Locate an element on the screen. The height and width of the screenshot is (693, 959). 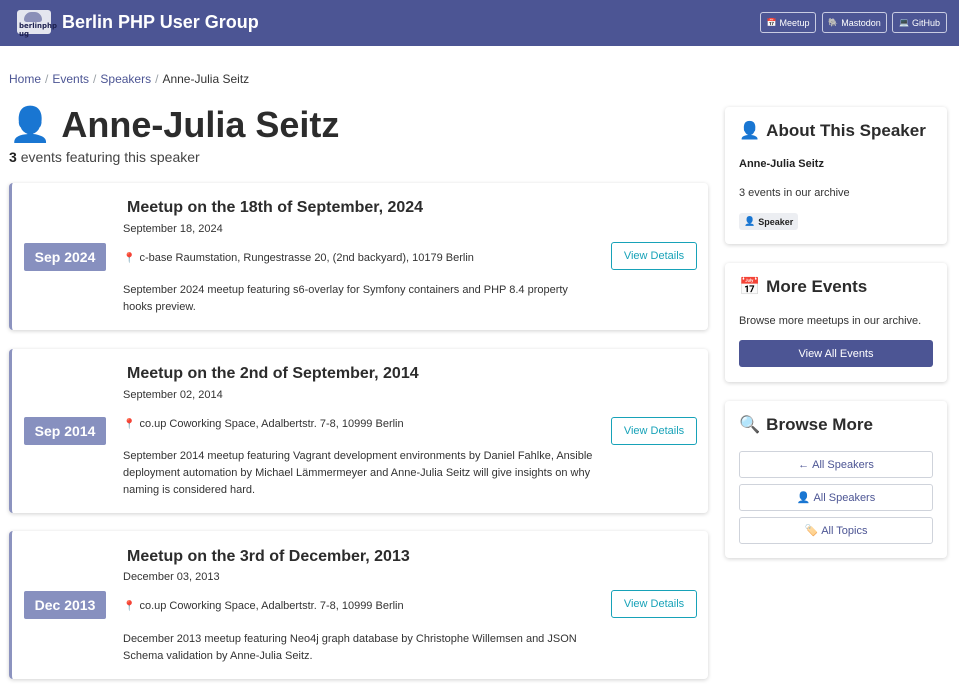
speaker-name-heading: Anne-Julia Seitz is located at coordinates (200, 124).